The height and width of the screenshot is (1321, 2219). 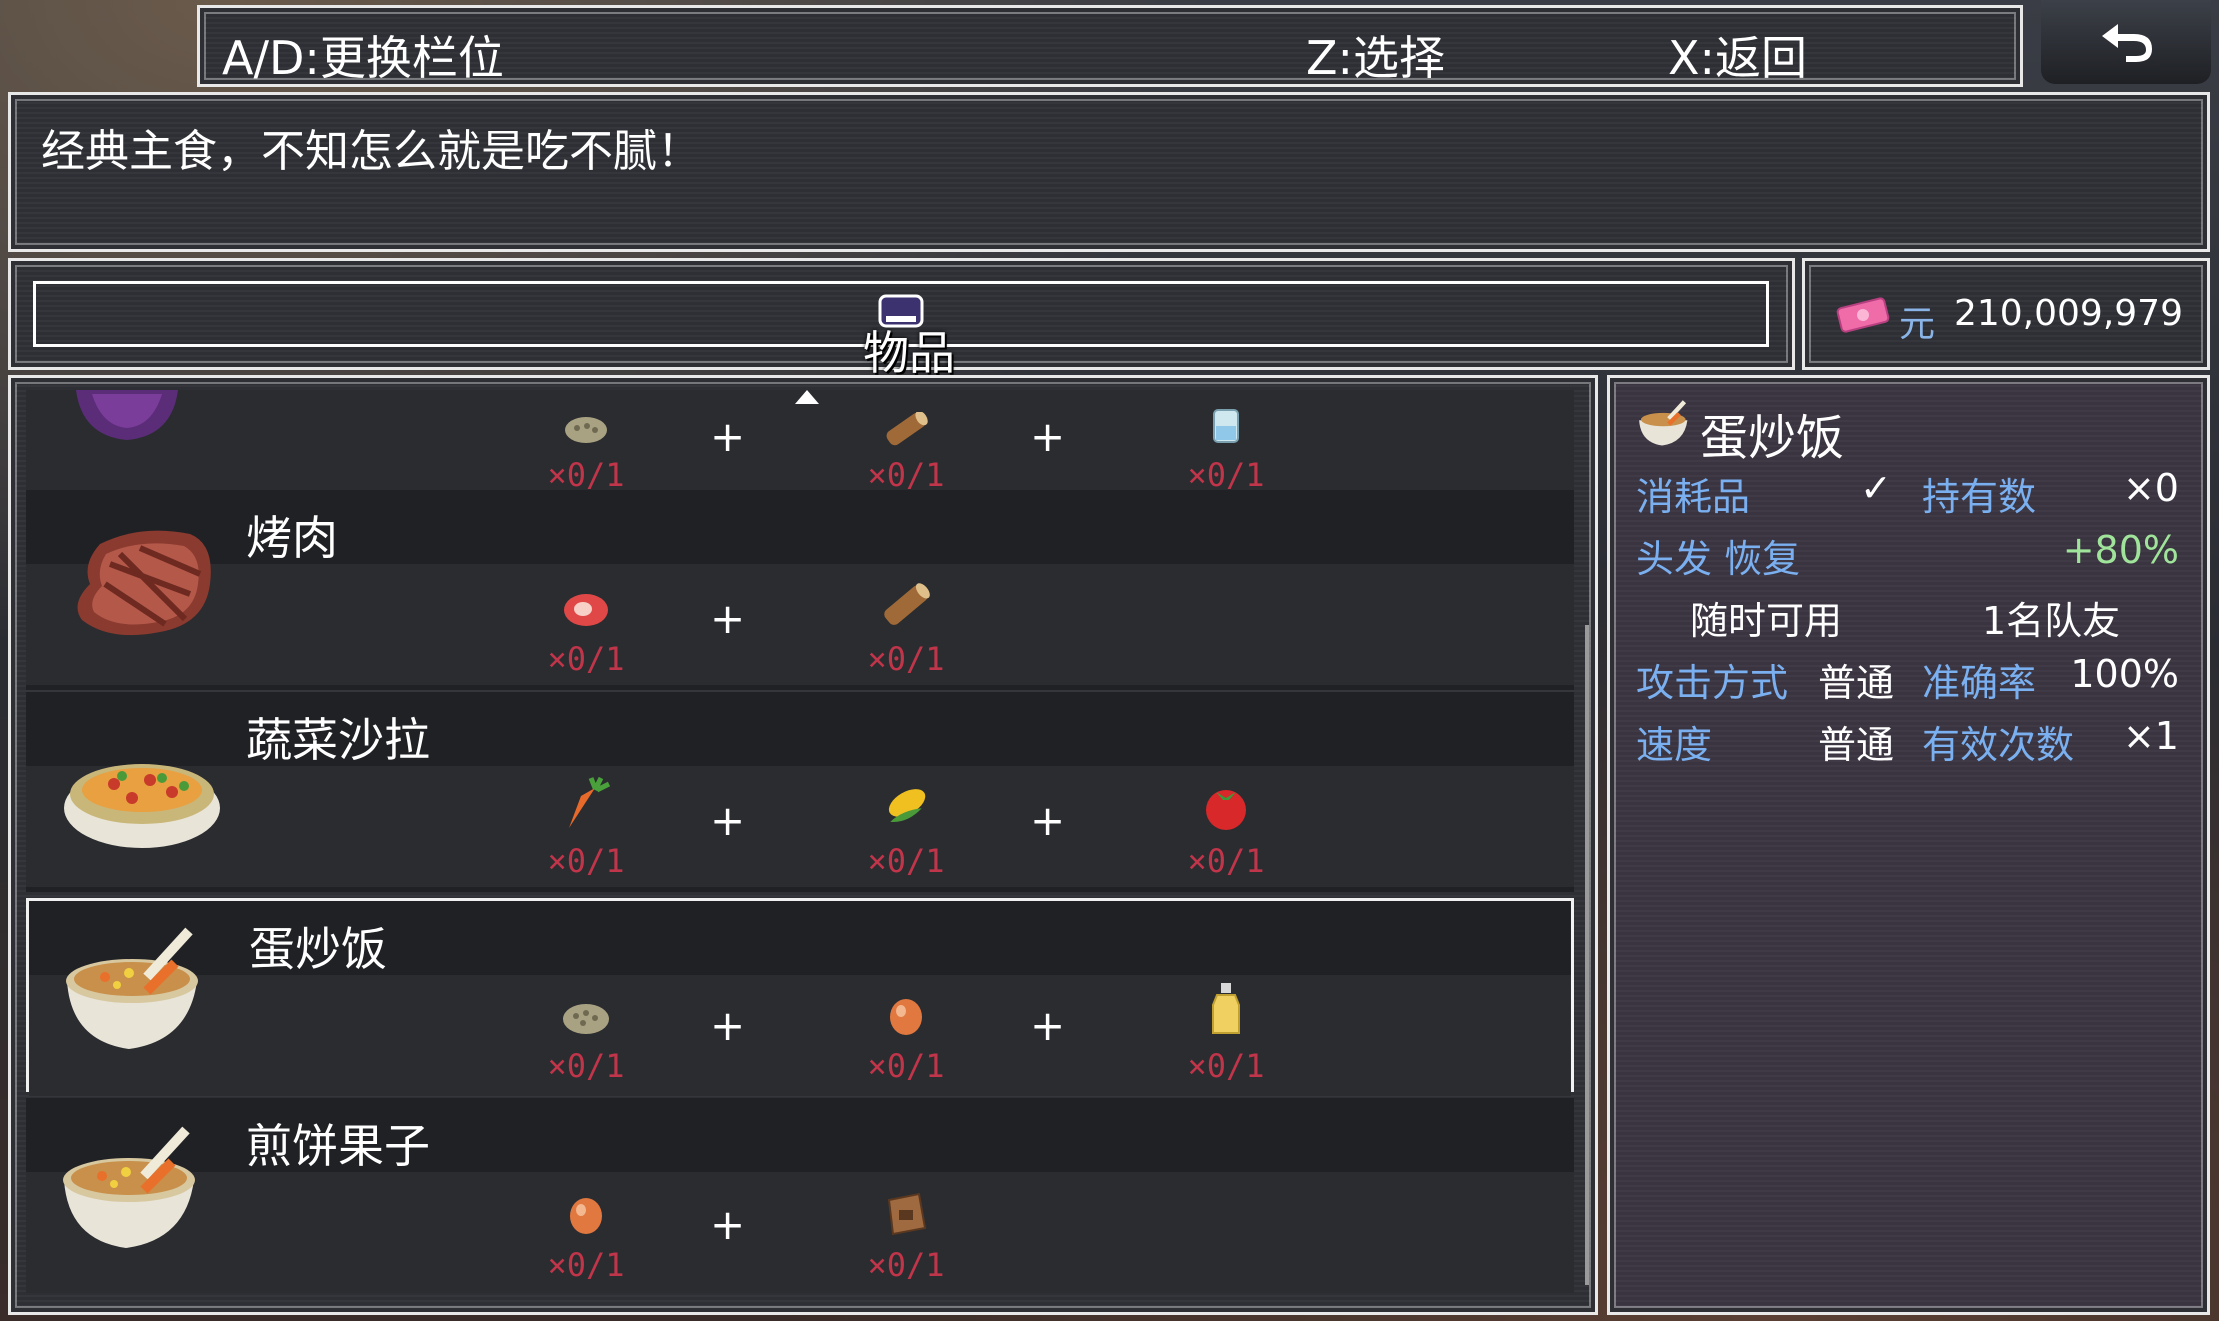 What do you see at coordinates (1587, 955) in the screenshot?
I see `list-scrollbar` at bounding box center [1587, 955].